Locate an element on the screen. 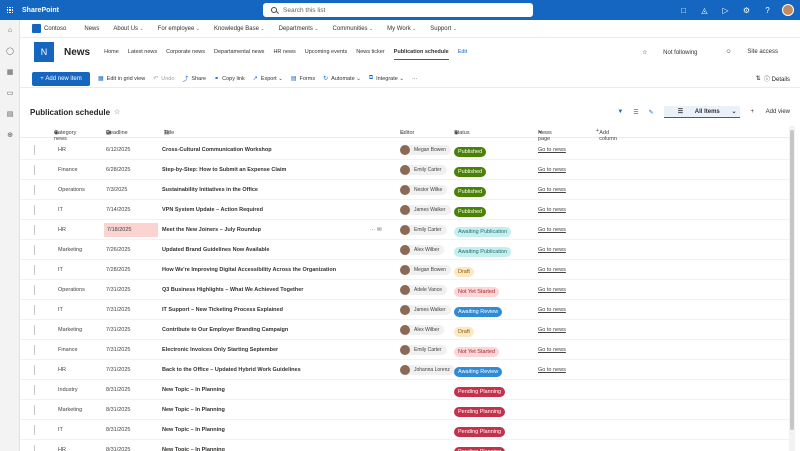 Image resolution: width=800 pixels, height=451 pixels. site-logo: N is located at coordinates (44, 52).